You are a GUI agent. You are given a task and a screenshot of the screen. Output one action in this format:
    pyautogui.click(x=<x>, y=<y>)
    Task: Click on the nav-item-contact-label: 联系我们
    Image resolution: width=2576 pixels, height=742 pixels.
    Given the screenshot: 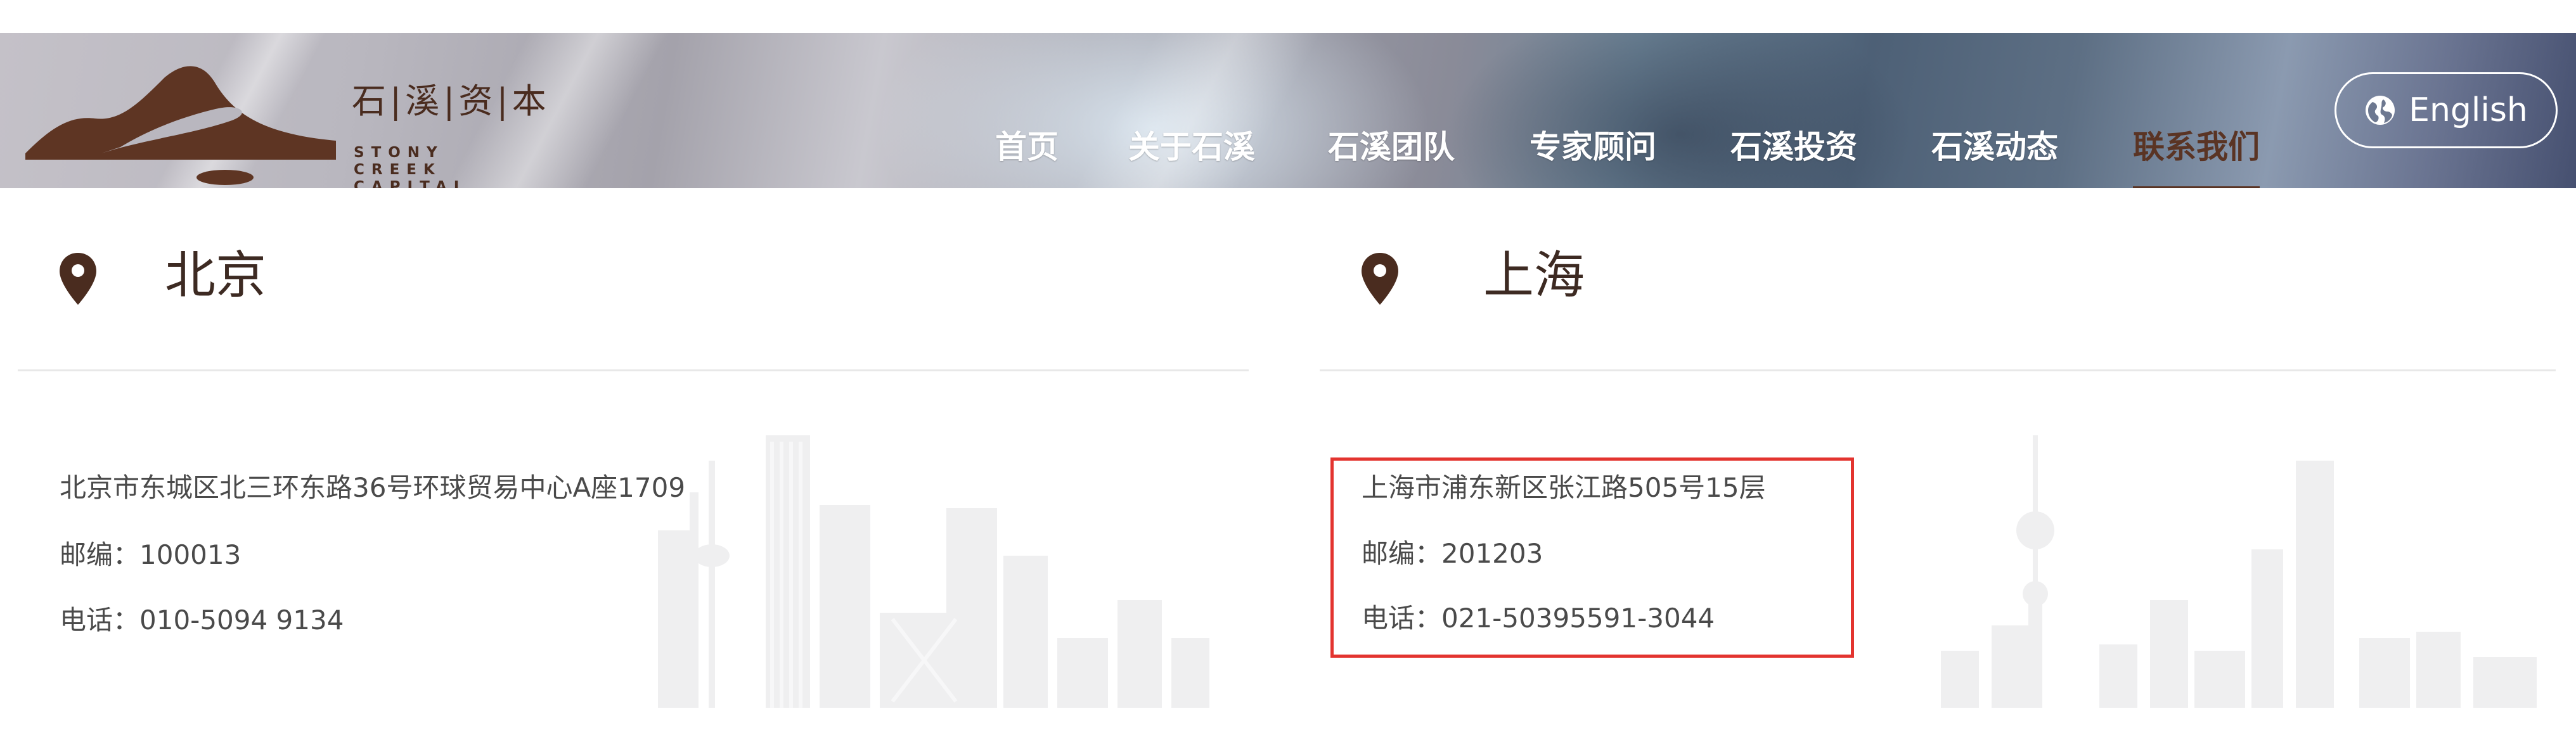 What is the action you would take?
    pyautogui.click(x=2196, y=147)
    